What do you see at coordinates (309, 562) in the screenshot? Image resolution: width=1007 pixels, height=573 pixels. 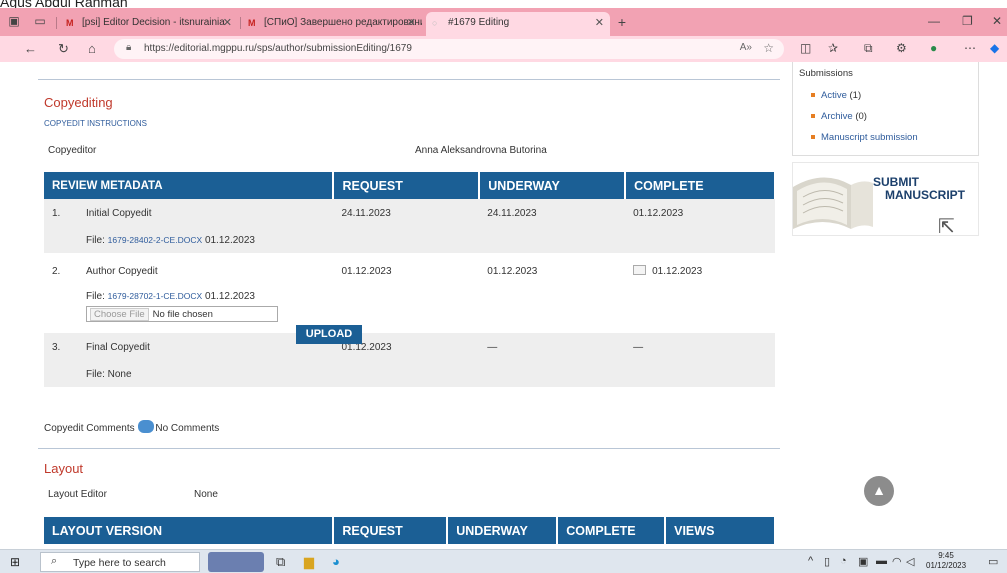 I see `file-explorer-icon: ▆` at bounding box center [309, 562].